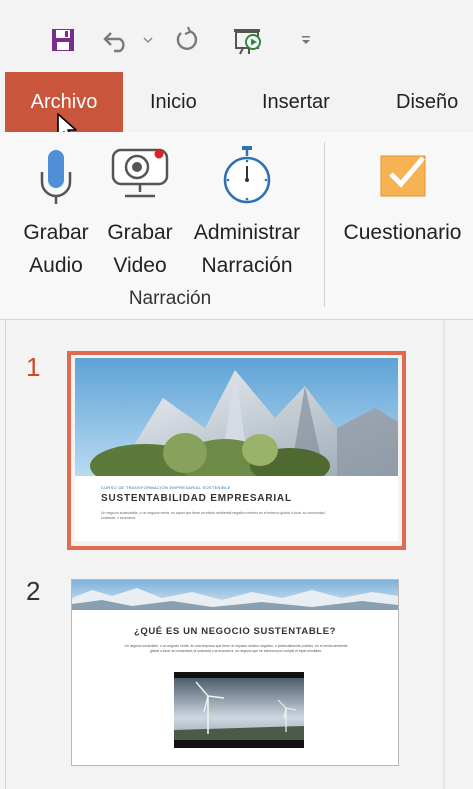  Describe the element at coordinates (33, 591) in the screenshot. I see `slide-number-2: 2` at that location.